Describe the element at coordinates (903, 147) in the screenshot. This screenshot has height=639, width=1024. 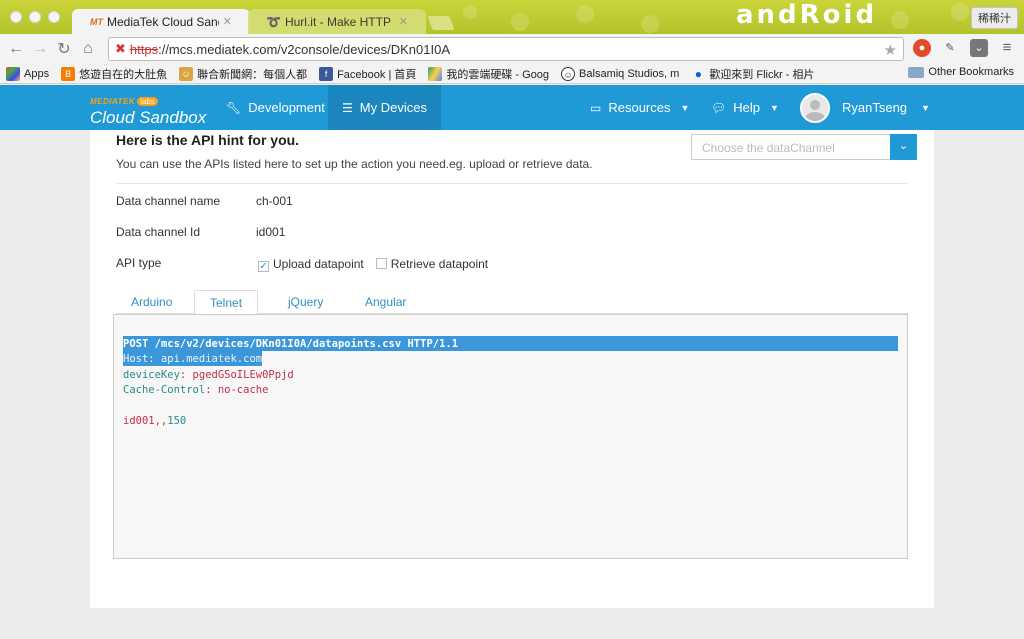
I see `chevron-down-icon: ⌄` at that location.